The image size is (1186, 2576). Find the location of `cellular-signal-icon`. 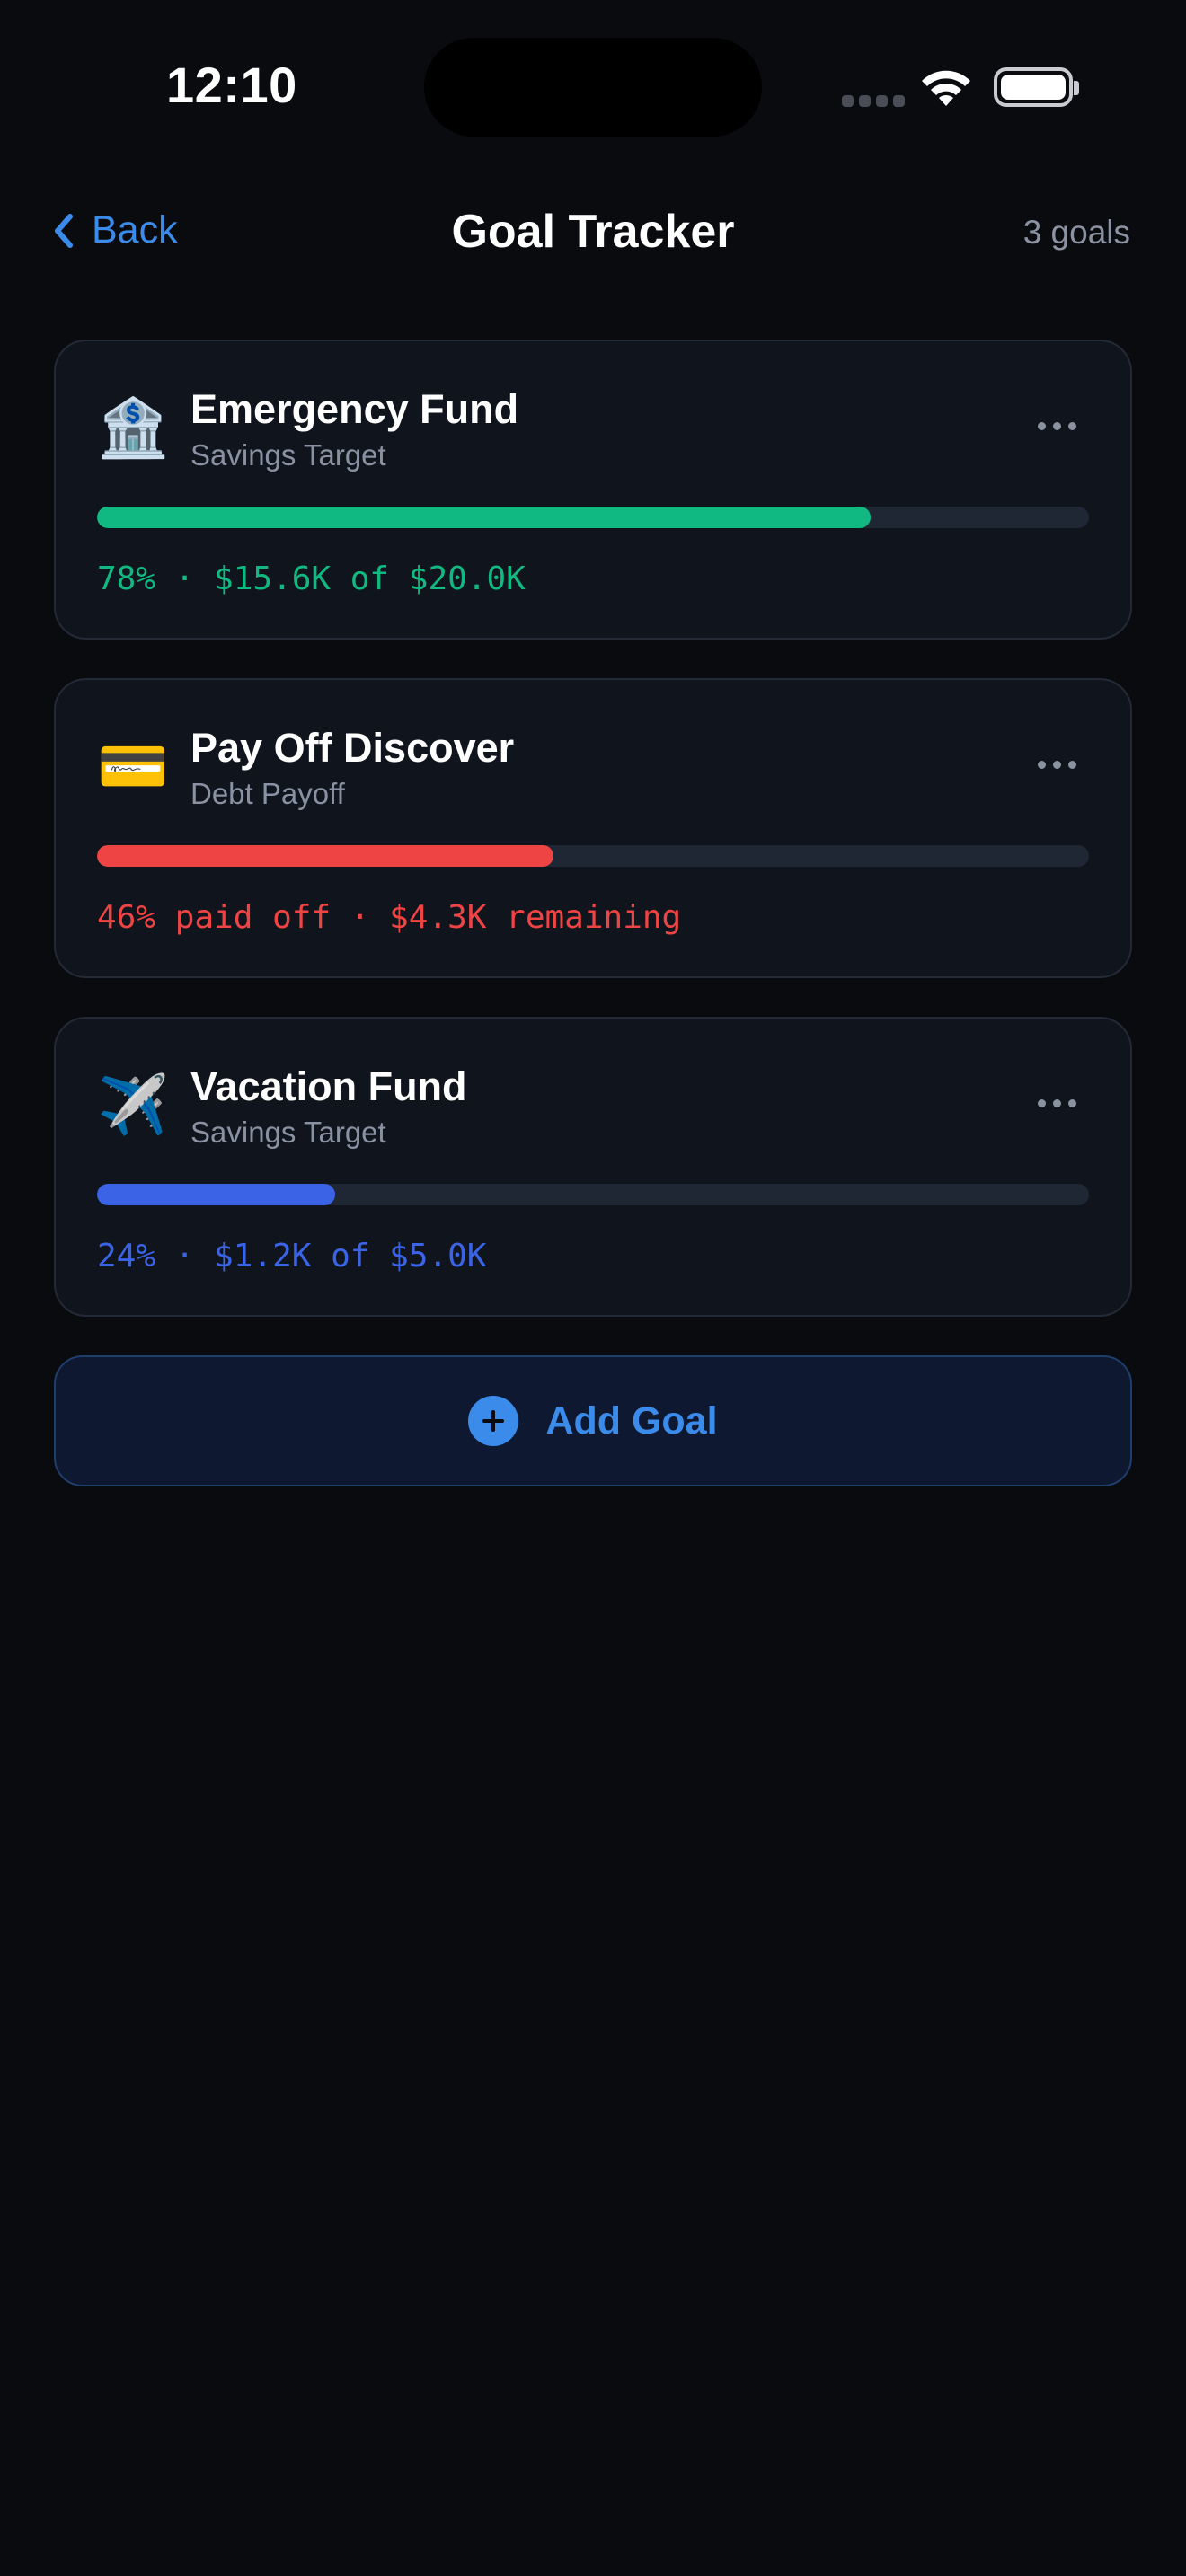

cellular-signal-icon is located at coordinates (873, 101).